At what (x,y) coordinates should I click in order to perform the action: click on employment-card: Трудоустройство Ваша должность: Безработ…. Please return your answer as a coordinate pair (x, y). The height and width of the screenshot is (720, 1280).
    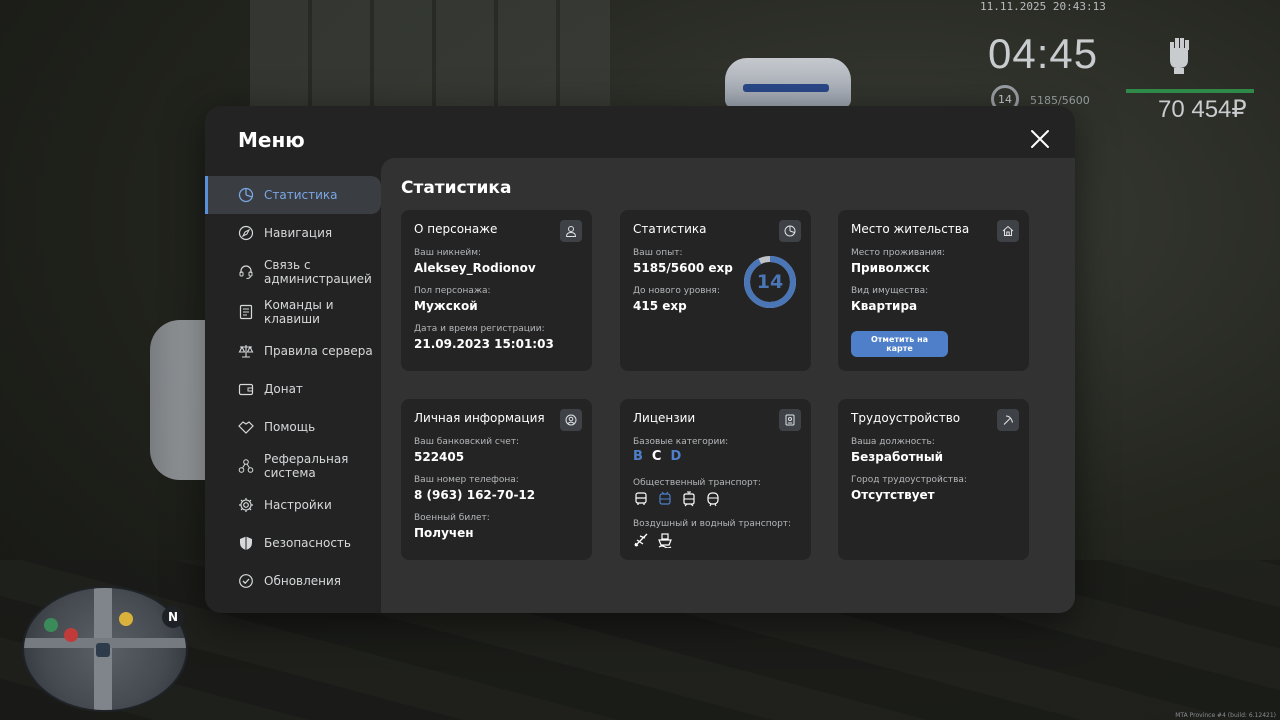
    Looking at the image, I should click on (933, 479).